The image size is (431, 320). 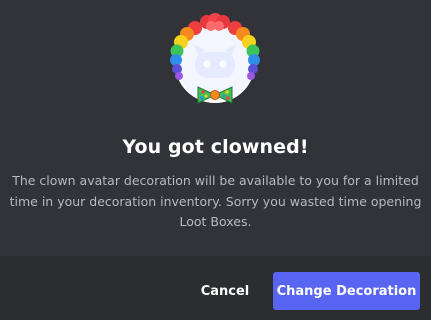 What do you see at coordinates (346, 291) in the screenshot?
I see `change-decoration-button: Change Decoration` at bounding box center [346, 291].